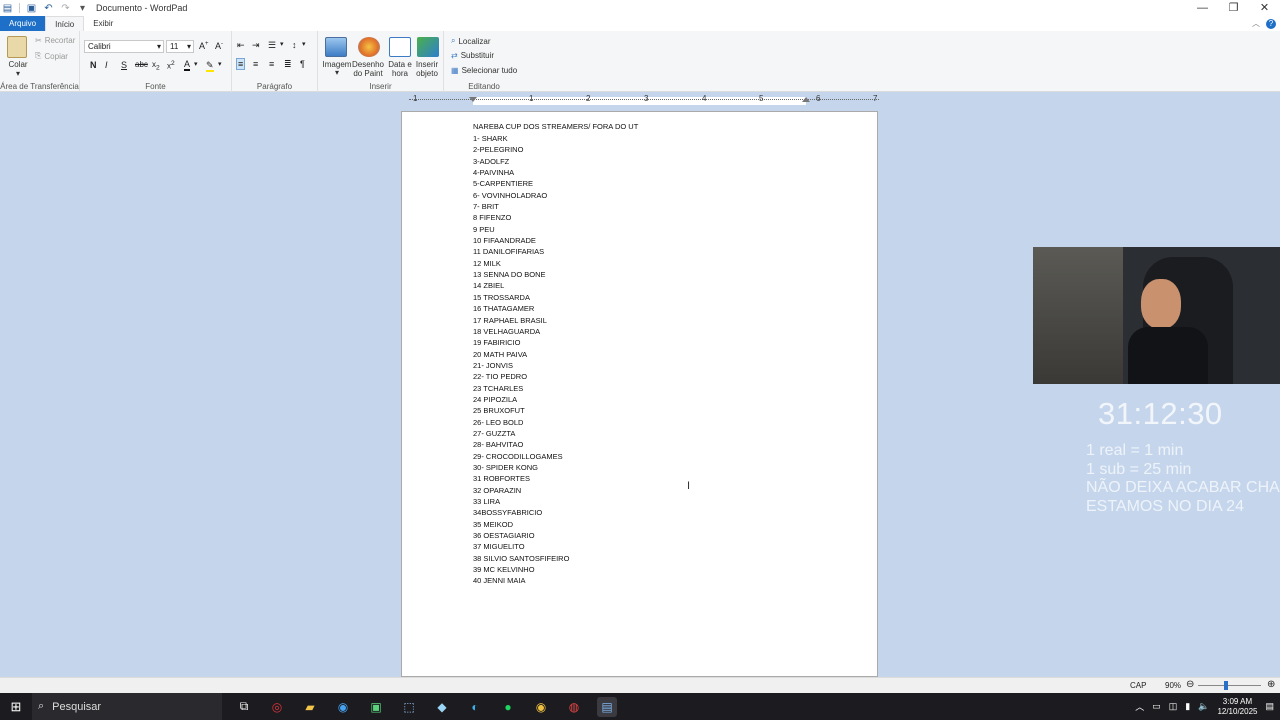 The width and height of the screenshot is (1280, 720). What do you see at coordinates (1269, 706) in the screenshot?
I see `notifications-icon: ▤` at bounding box center [1269, 706].